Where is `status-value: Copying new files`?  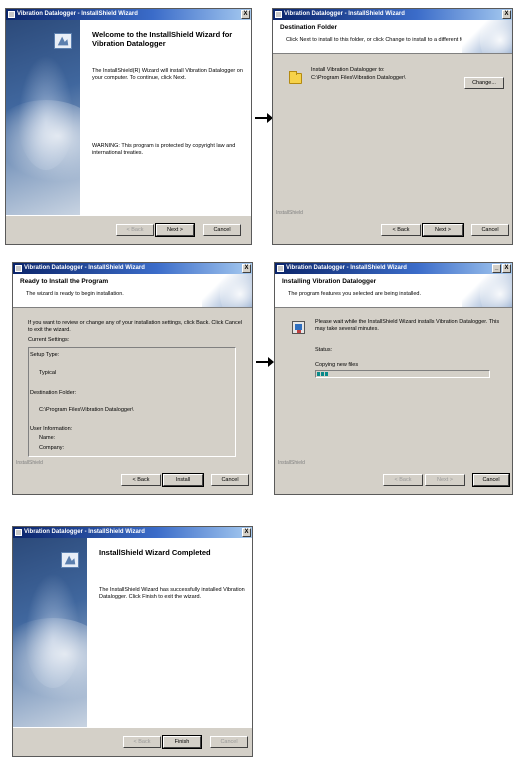
status-value: Copying new files is located at coordinates (337, 365).